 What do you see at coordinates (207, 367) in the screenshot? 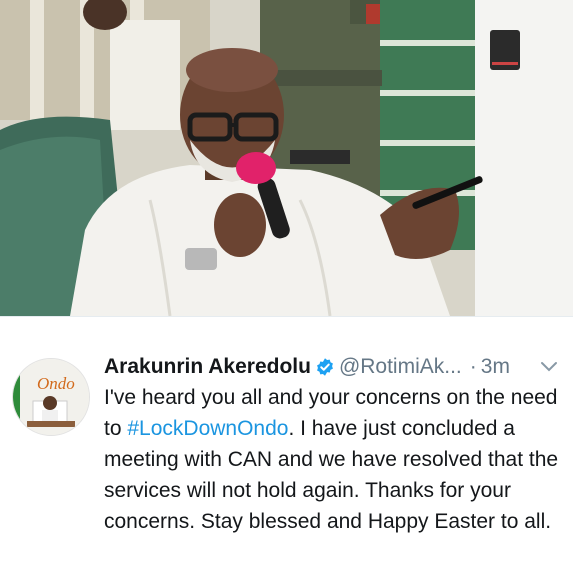
I see `display-name: Arakunrin Akeredolu` at bounding box center [207, 367].